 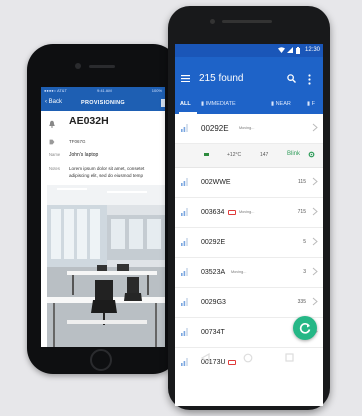 What do you see at coordinates (312, 50) in the screenshot?
I see `status-time: 12:30` at bounding box center [312, 50].